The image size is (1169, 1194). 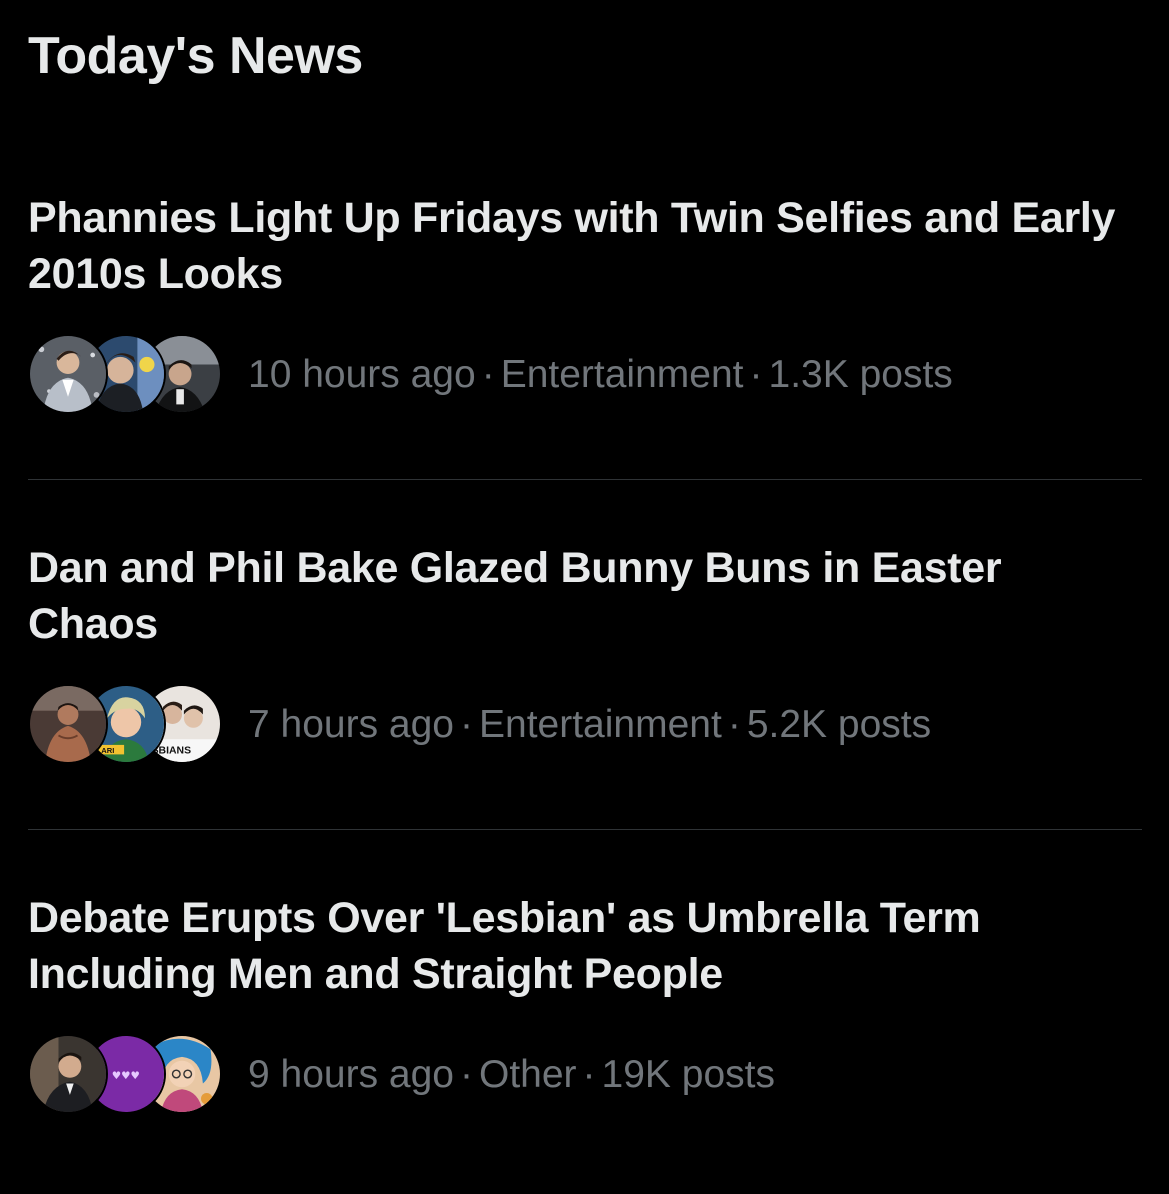 I want to click on news-post-count: 5.2K posts, so click(x=839, y=724).